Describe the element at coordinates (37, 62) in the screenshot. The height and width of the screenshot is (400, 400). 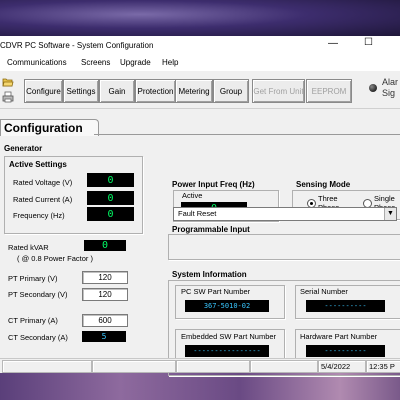
I see `menu-communications: Communications` at that location.